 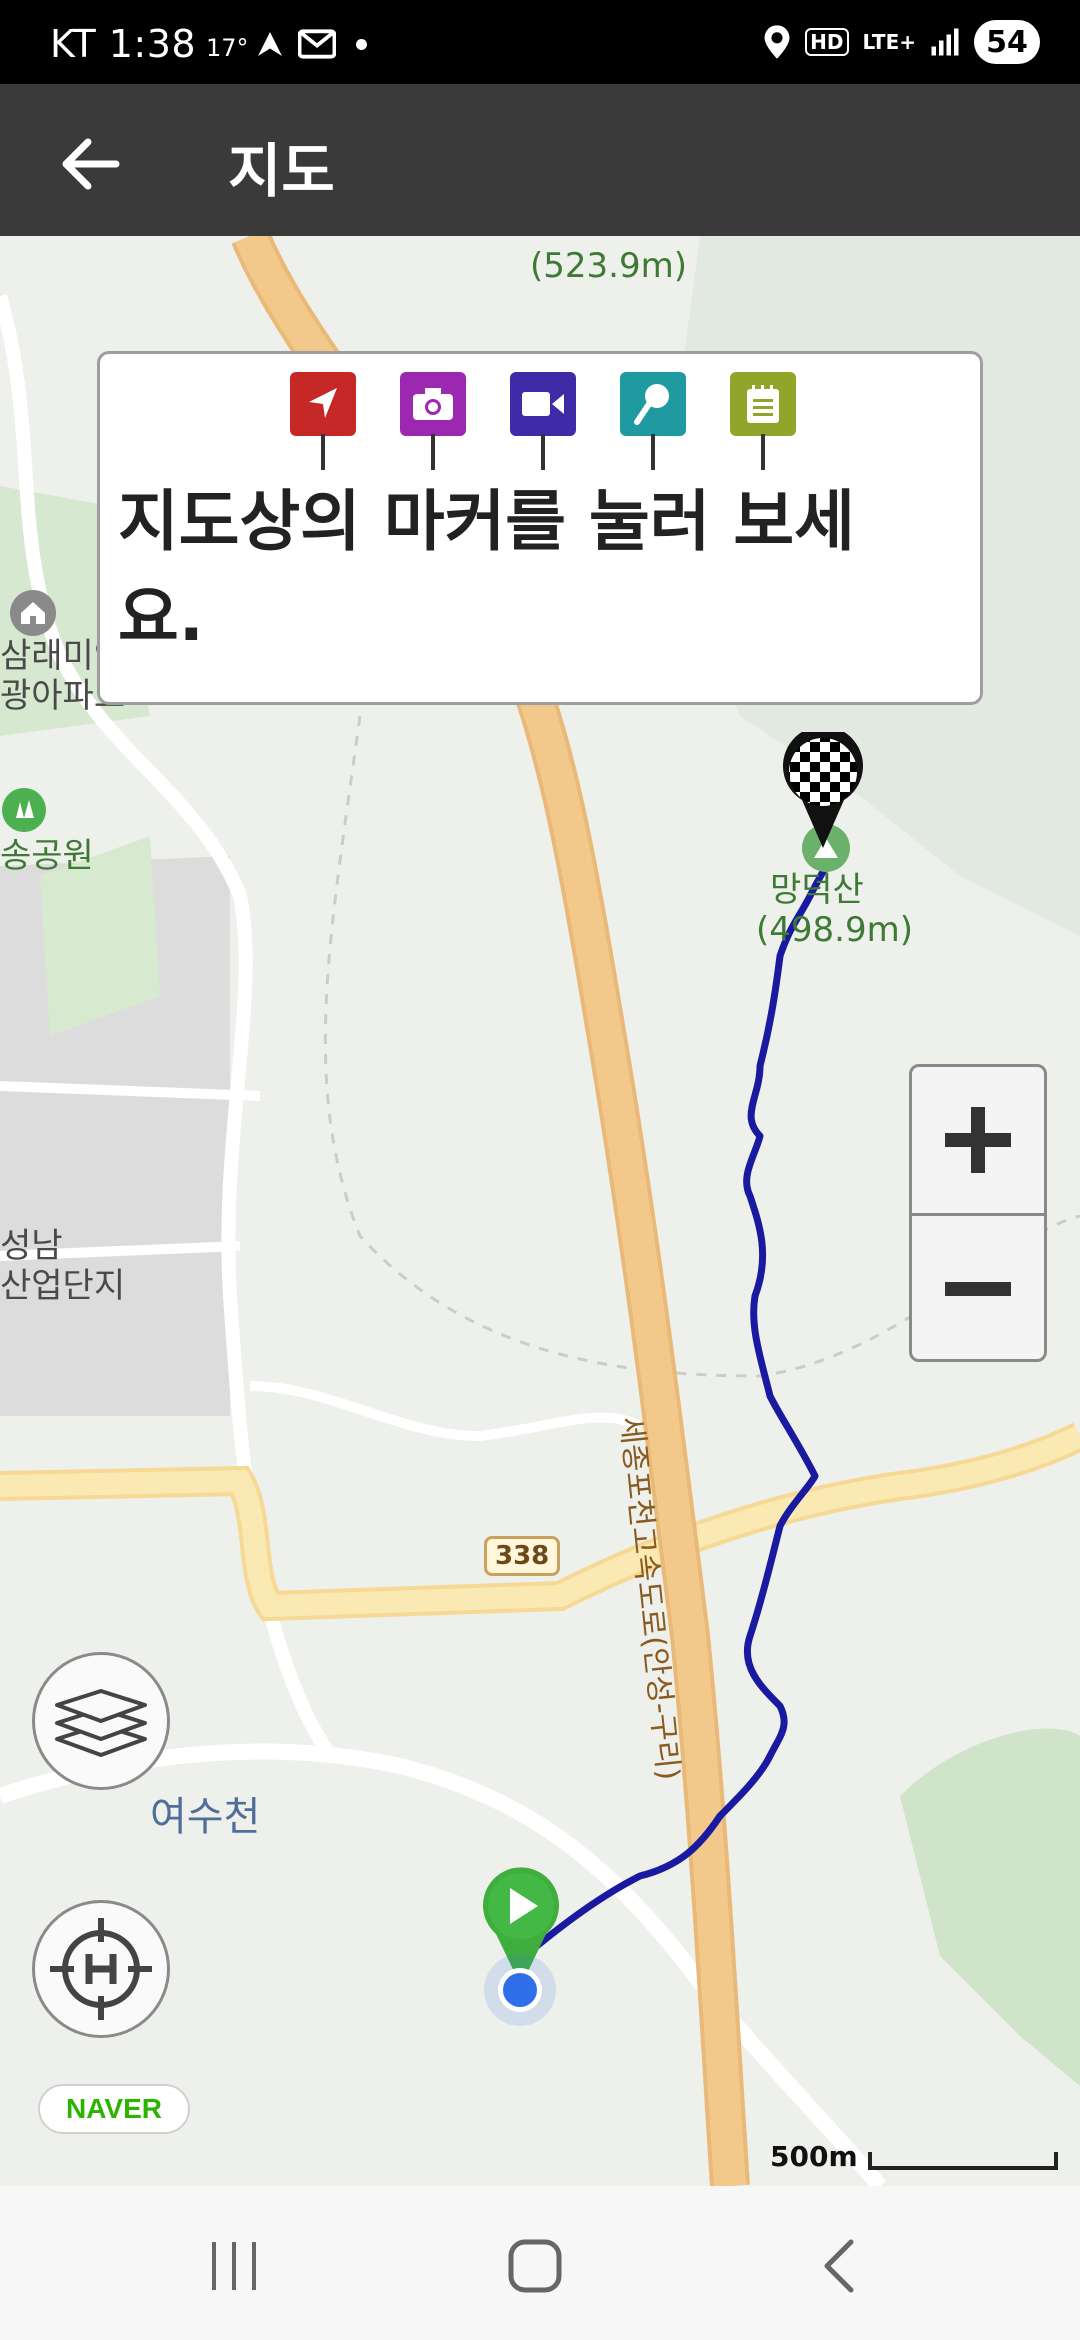 What do you see at coordinates (520, 1990) in the screenshot?
I see `current-location-dot` at bounding box center [520, 1990].